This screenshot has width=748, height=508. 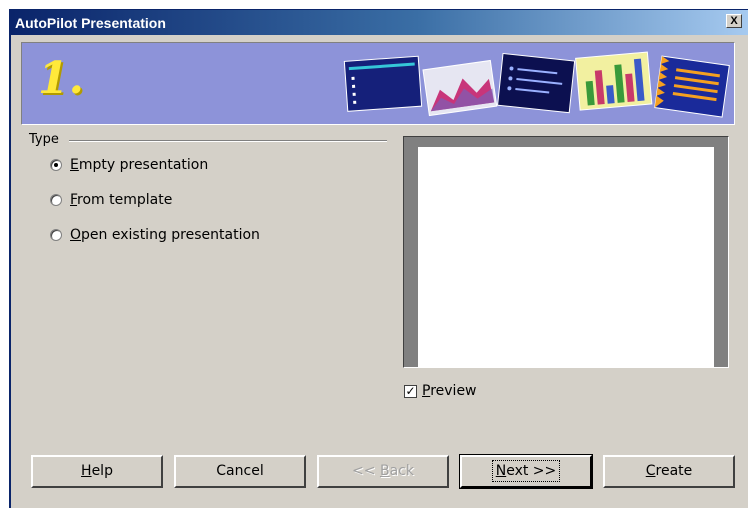 I want to click on create-button: Create, so click(x=669, y=471).